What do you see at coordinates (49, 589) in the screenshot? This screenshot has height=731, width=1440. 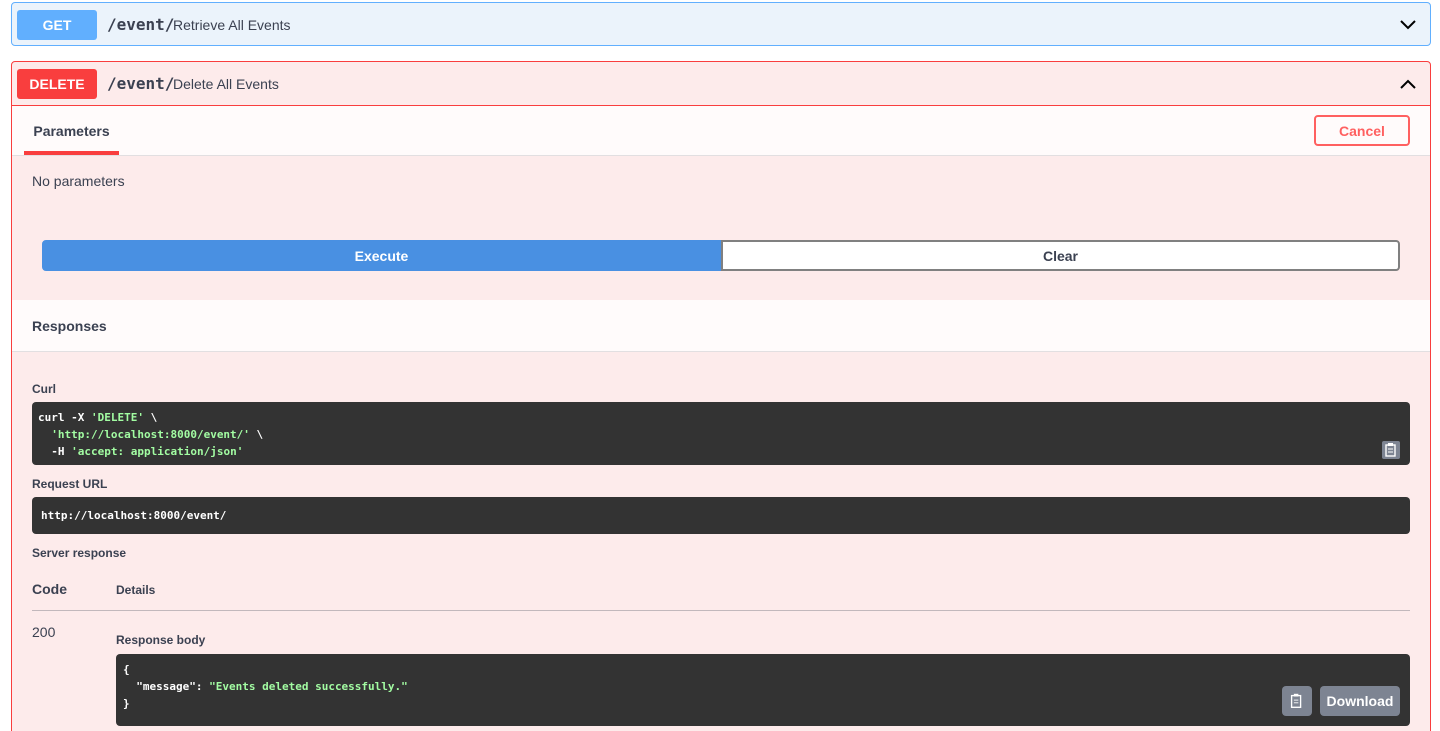 I see `code-column-header: Code` at bounding box center [49, 589].